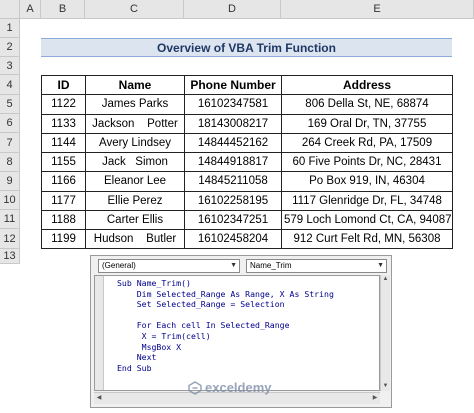  Describe the element at coordinates (135, 200) in the screenshot. I see `cell-name: Ellie Perez` at that location.